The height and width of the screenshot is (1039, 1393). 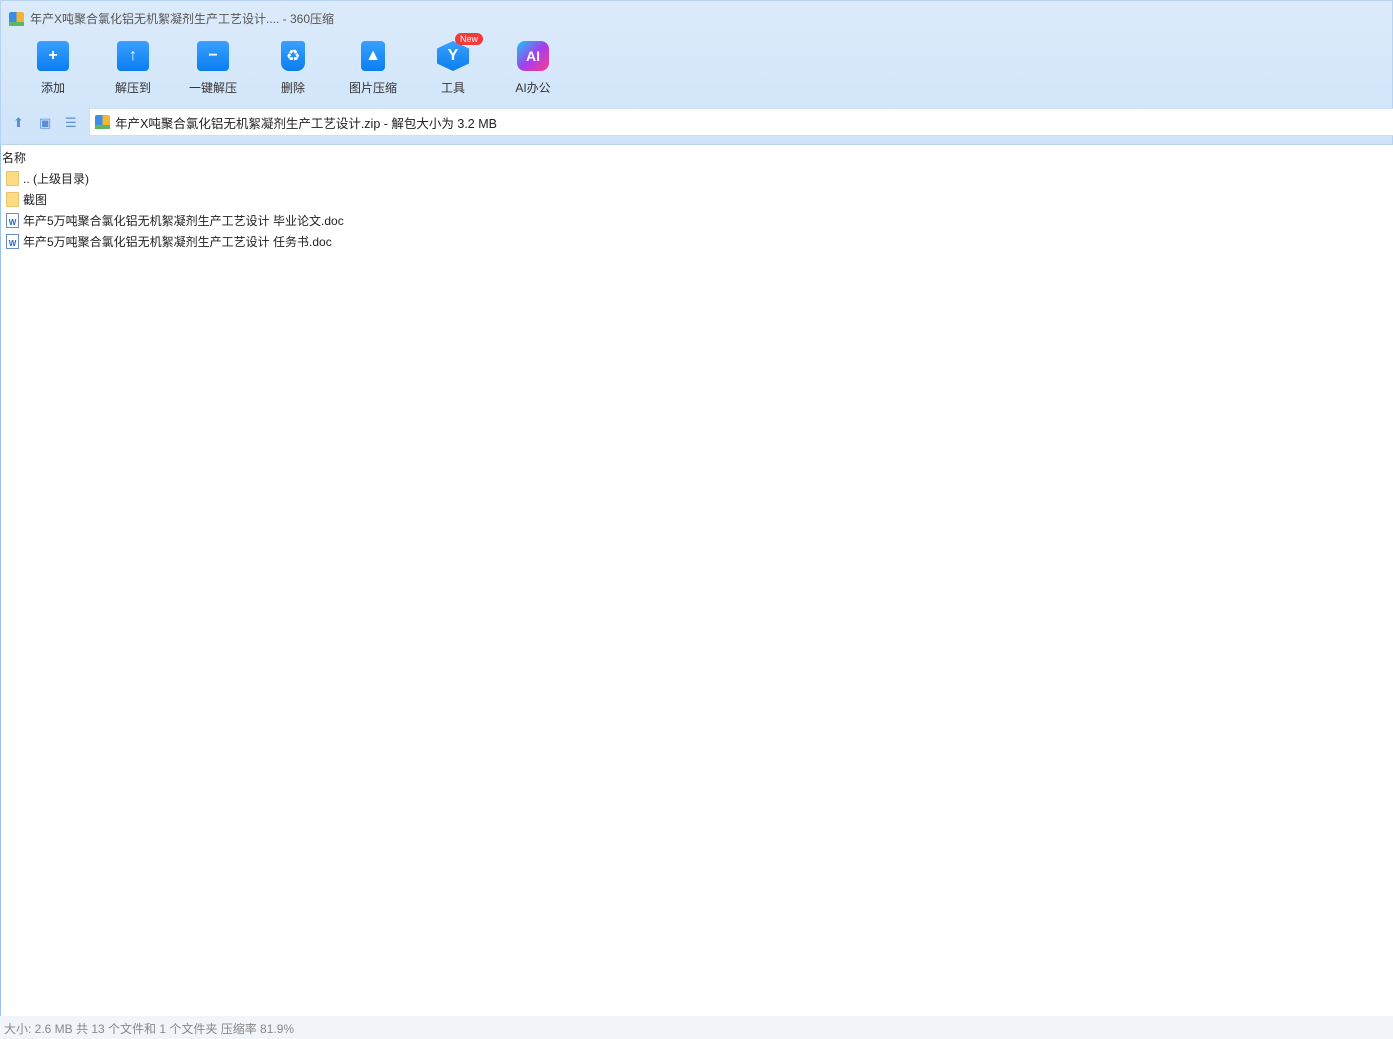 I want to click on address-text: 年产X吨聚合氯化铝无机絮凝剂生产工艺设计.zip - 解包大小为 3.2 MB, so click(x=306, y=123).